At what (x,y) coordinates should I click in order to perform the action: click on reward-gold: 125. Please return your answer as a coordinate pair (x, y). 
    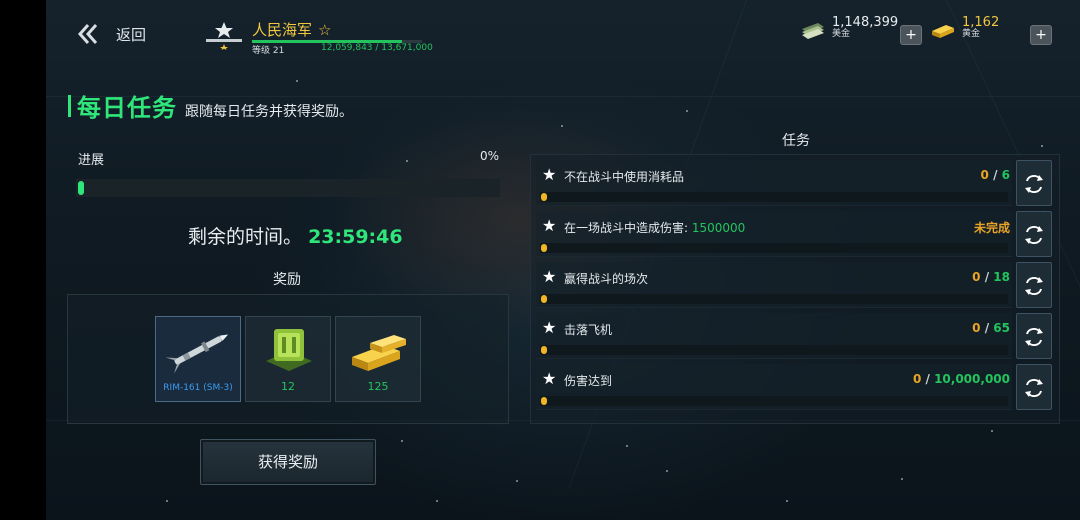
    Looking at the image, I should click on (378, 359).